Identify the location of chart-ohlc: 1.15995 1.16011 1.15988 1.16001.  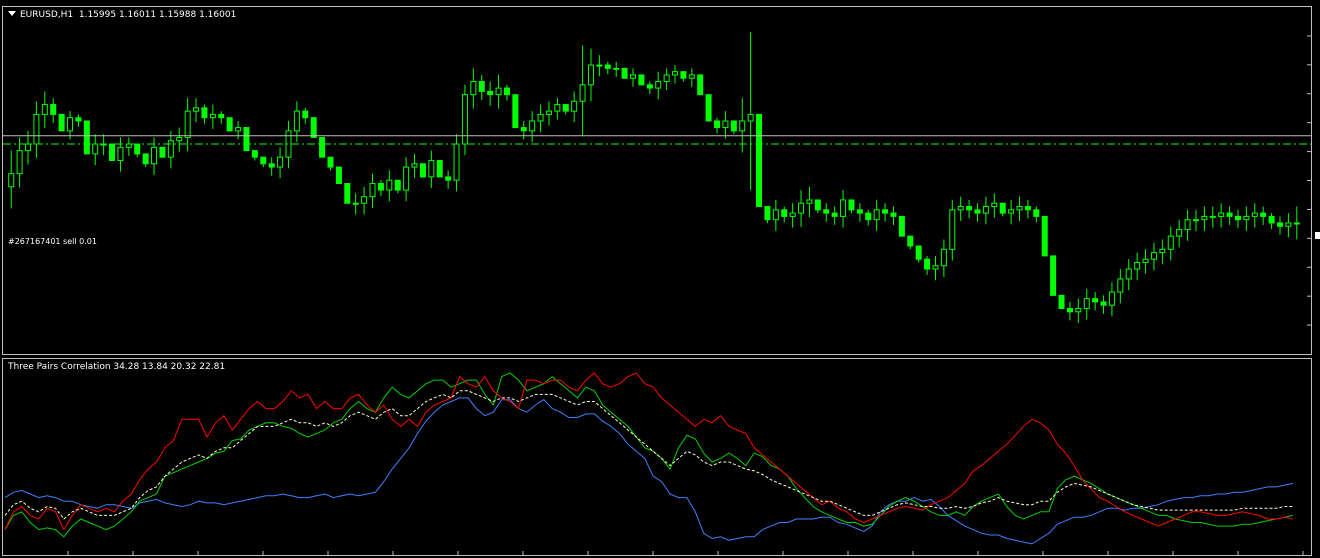
(157, 15).